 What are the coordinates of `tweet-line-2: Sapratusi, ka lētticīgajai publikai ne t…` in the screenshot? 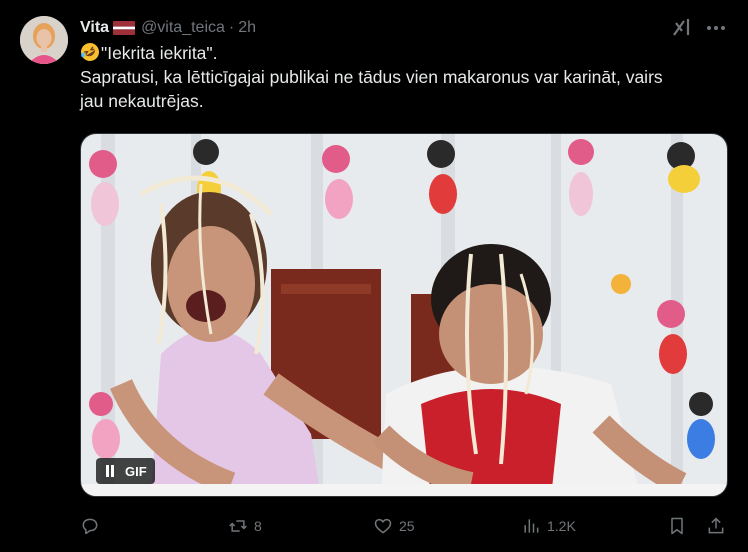 It's located at (371, 77).